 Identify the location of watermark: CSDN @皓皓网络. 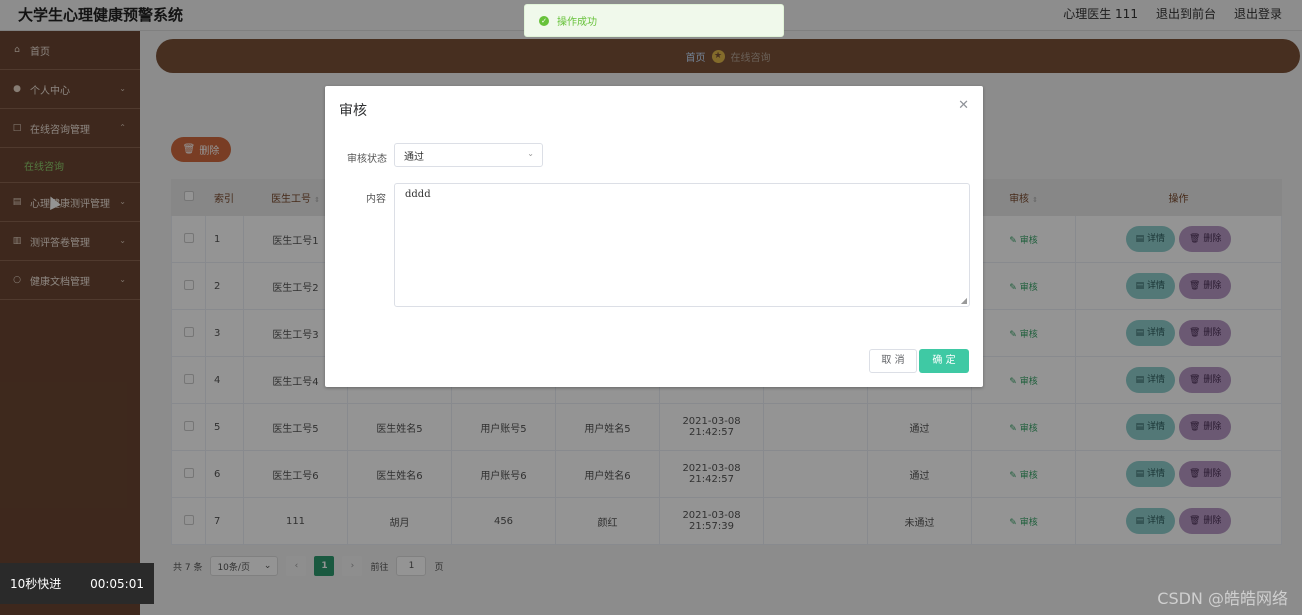
(1222, 598).